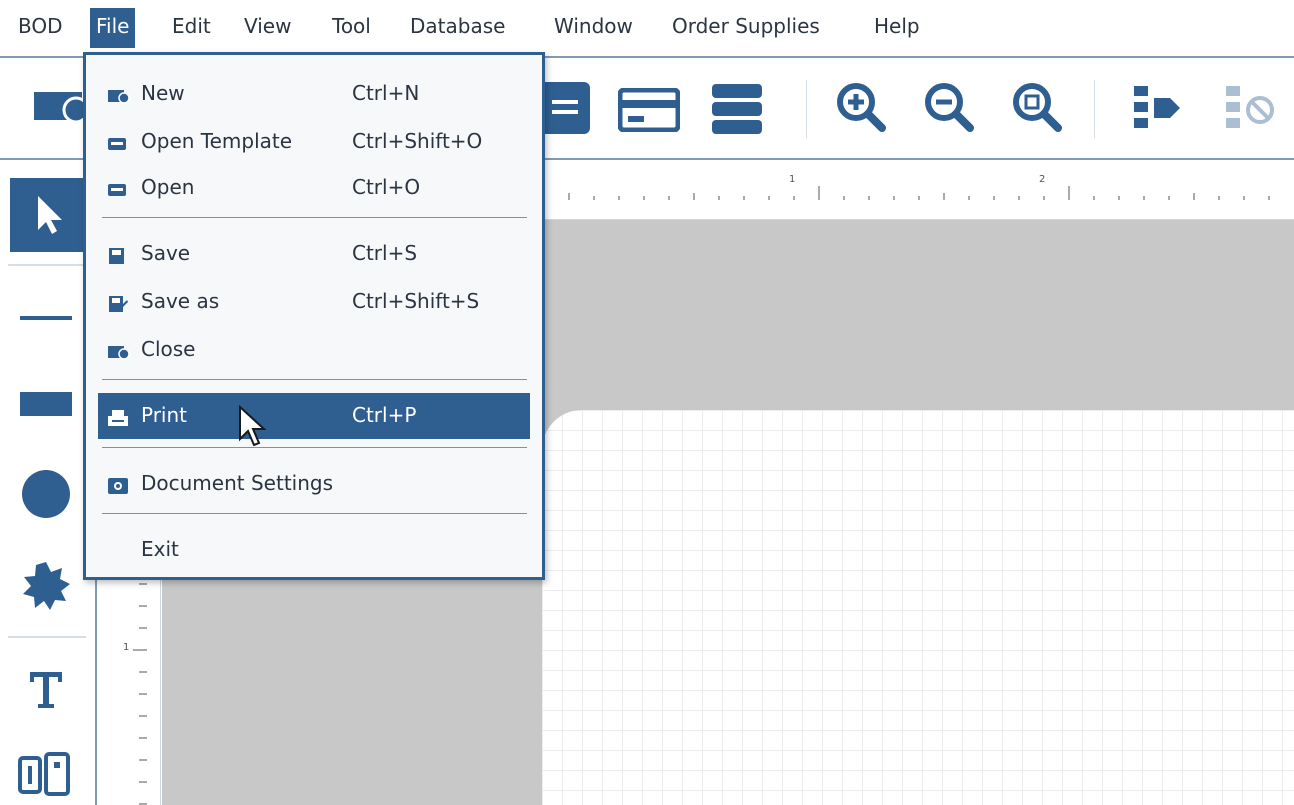 The width and height of the screenshot is (1294, 805). I want to click on menu-item-document-settings: Document Settings, so click(314, 484).